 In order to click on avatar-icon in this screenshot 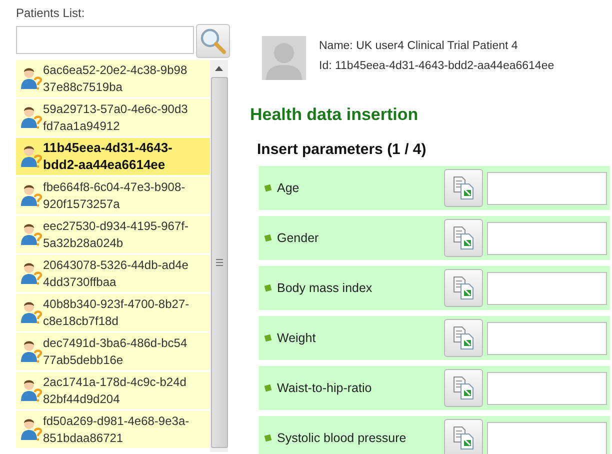, I will do `click(284, 58)`.